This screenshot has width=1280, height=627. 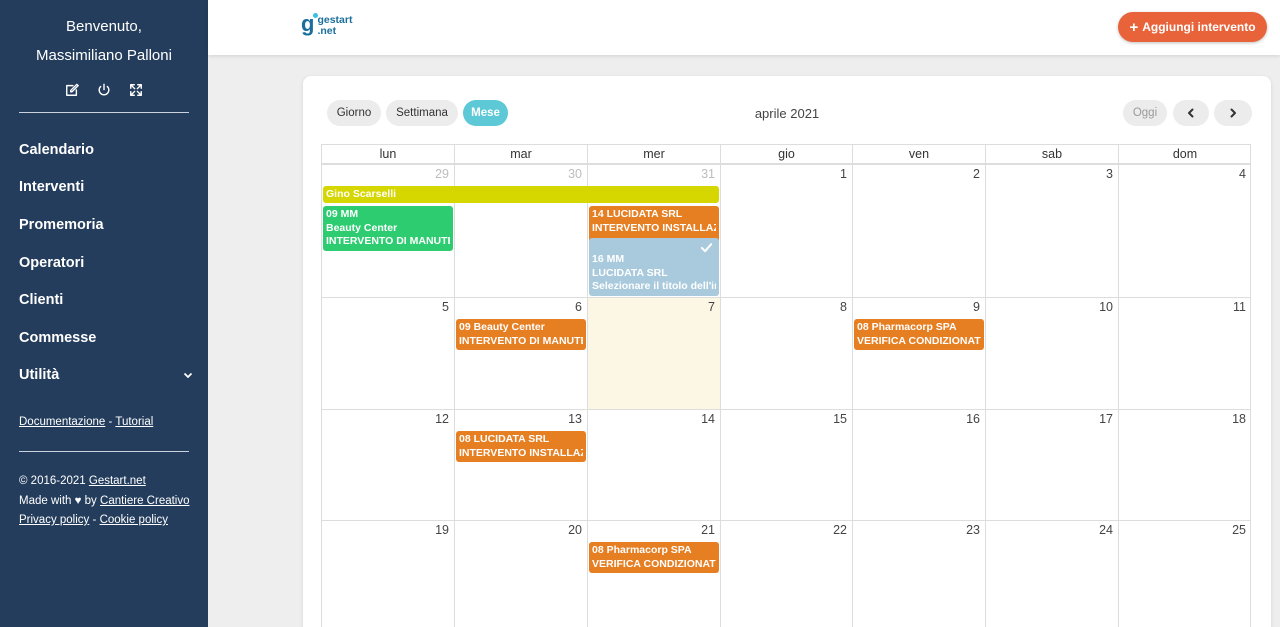 I want to click on calendar-day-cell: 19, so click(x=387, y=573).